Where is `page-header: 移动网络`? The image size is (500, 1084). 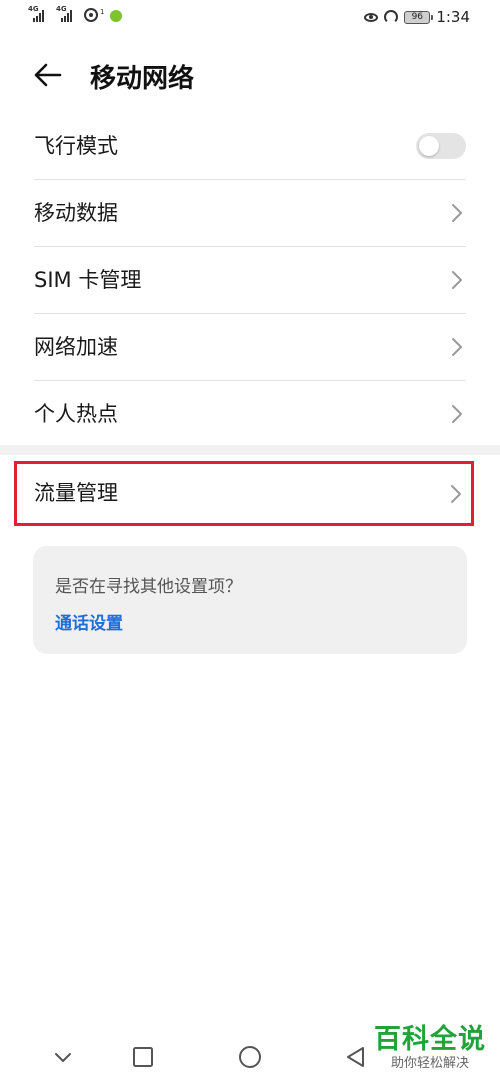
page-header: 移动网络 is located at coordinates (250, 75).